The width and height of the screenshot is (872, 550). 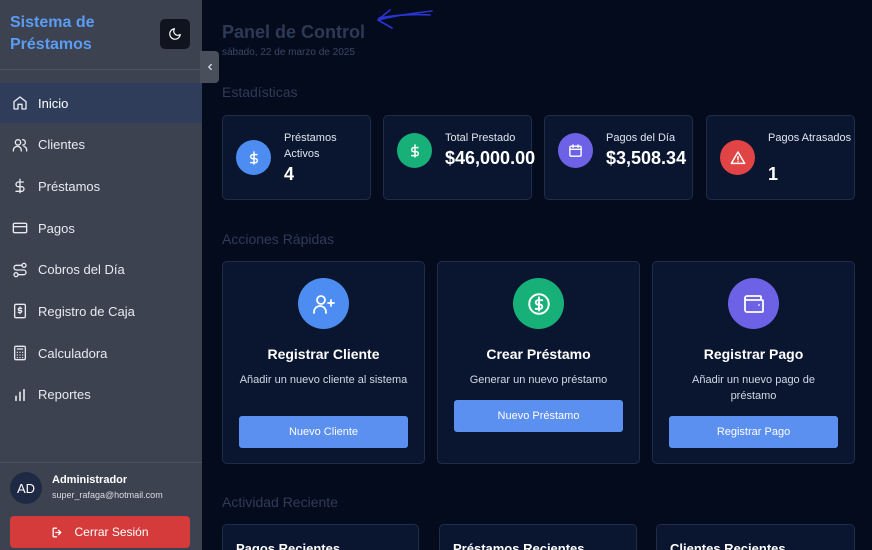 I want to click on stat-label: Total Prestado, so click(x=480, y=138).